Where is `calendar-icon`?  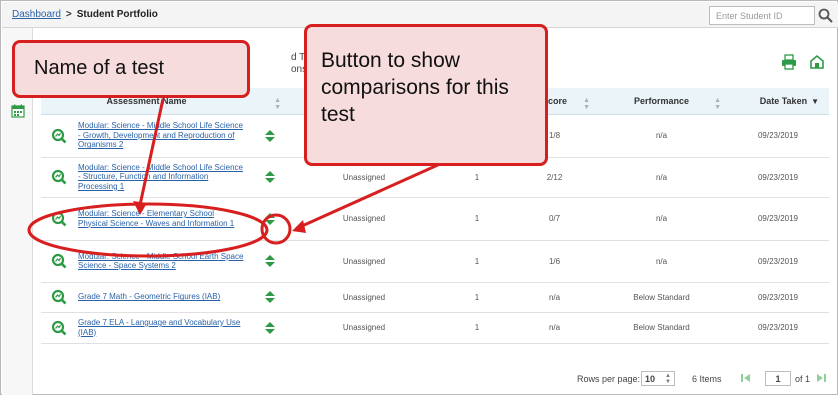 calendar-icon is located at coordinates (18, 111).